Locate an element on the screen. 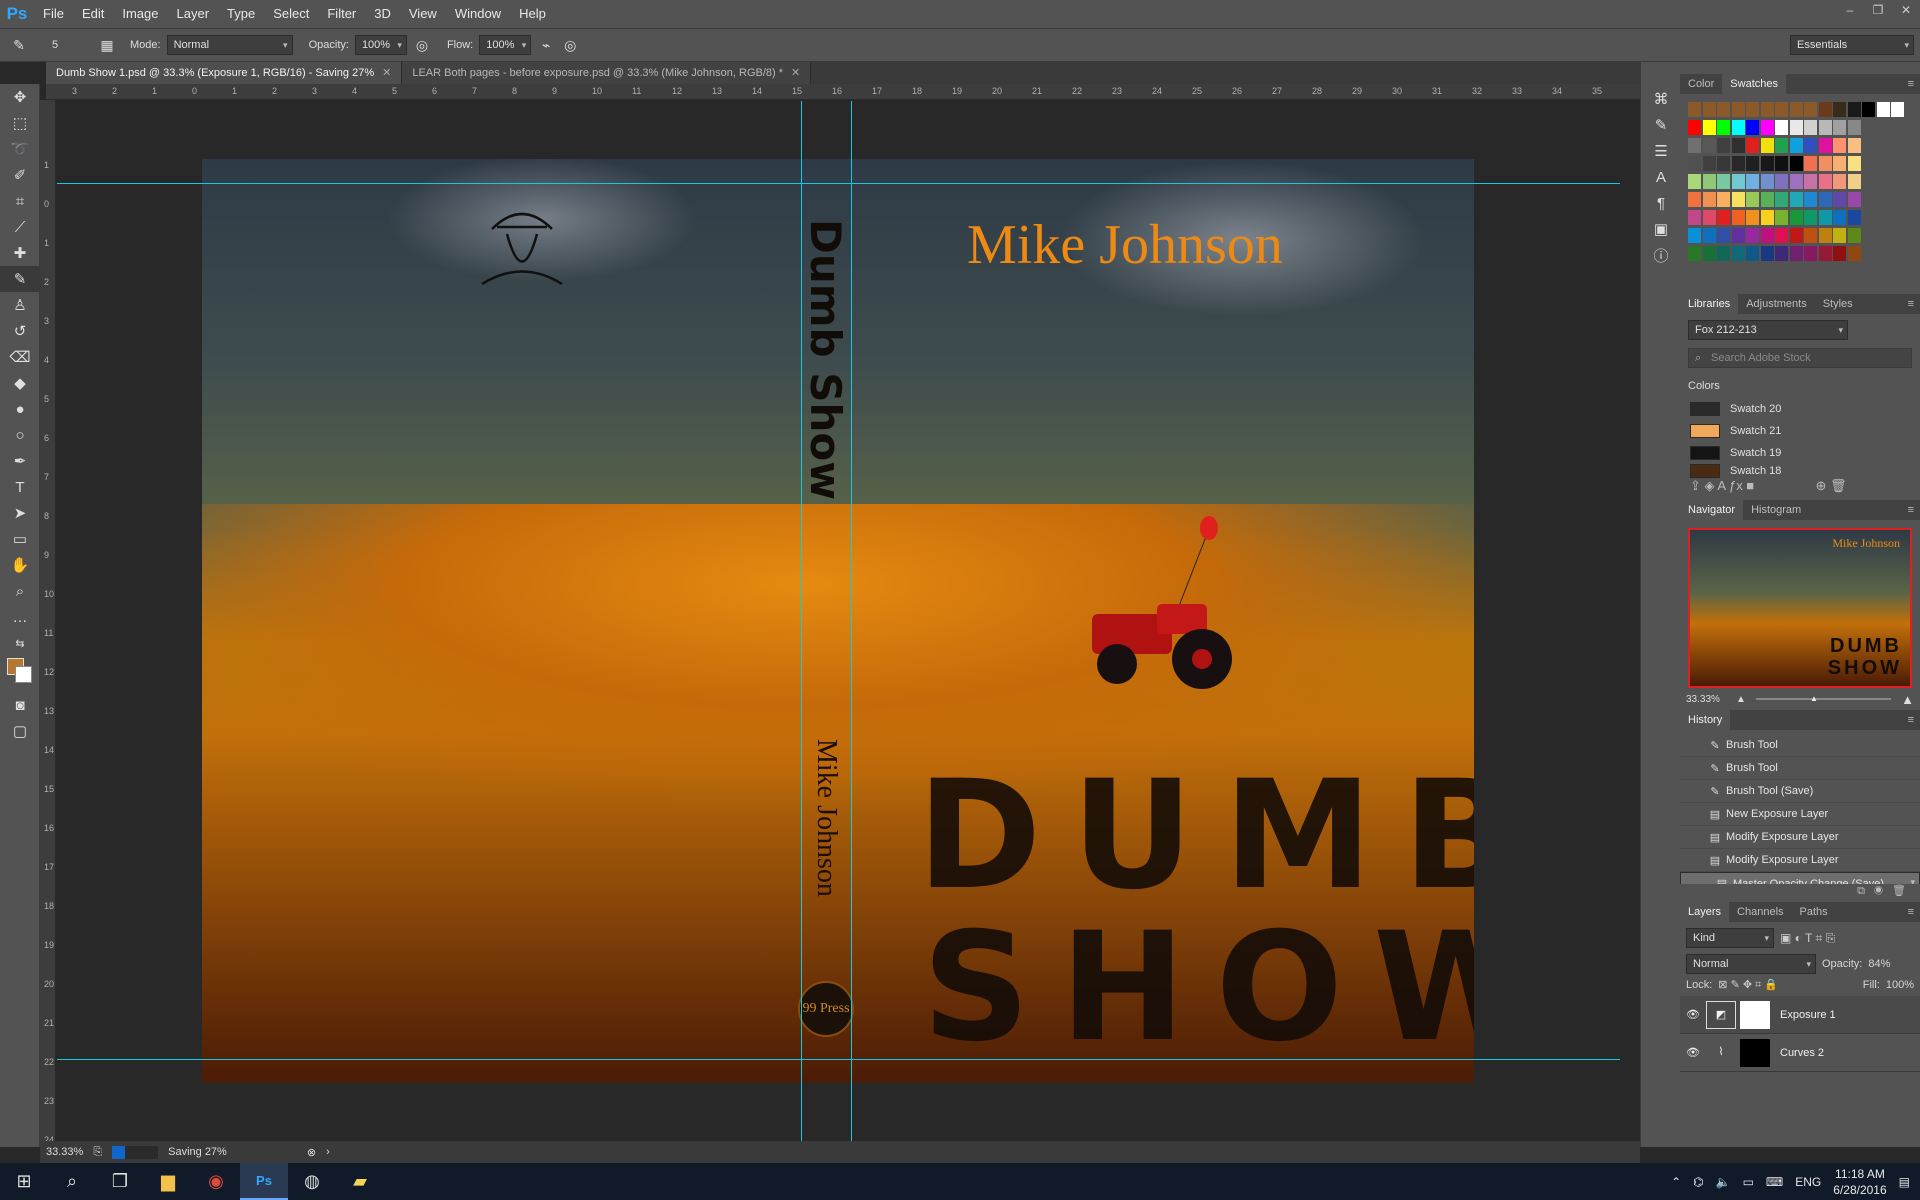  move-tool-icon: ✥ is located at coordinates (20, 97).